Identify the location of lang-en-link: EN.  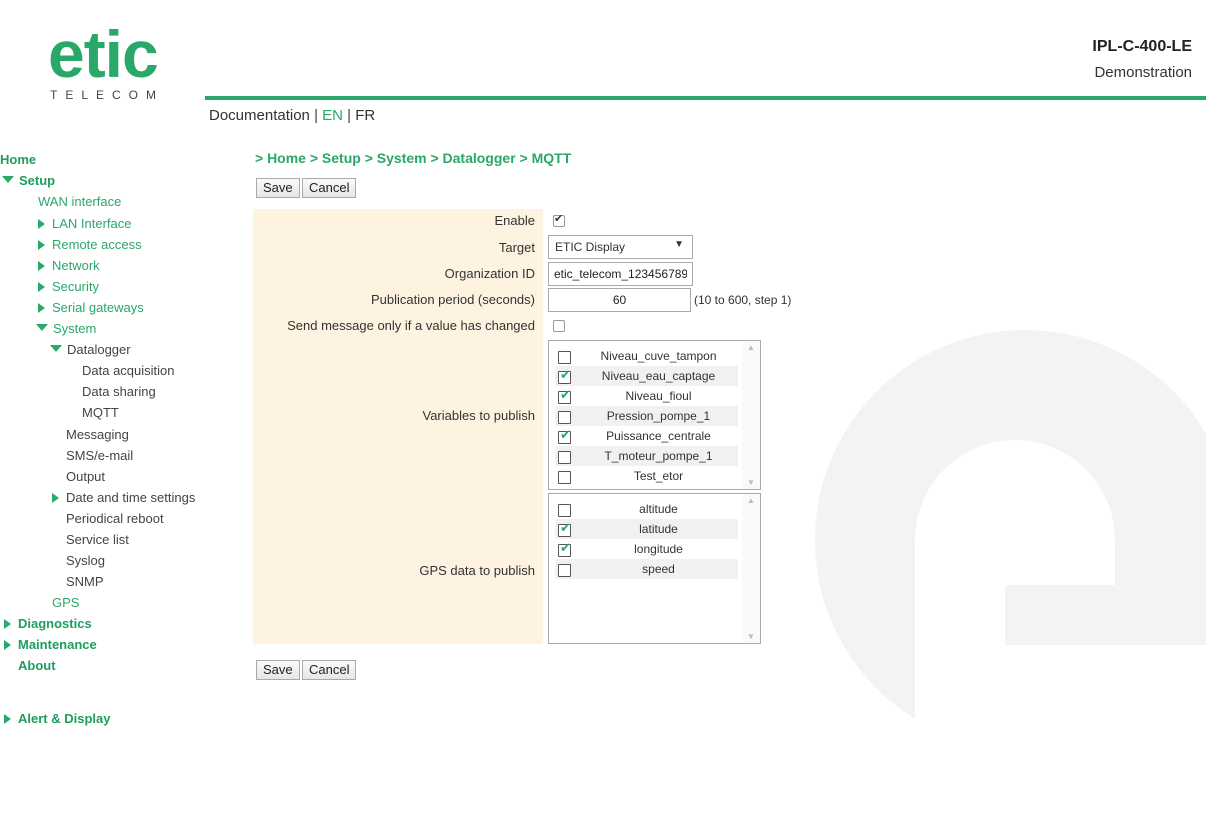
(332, 115).